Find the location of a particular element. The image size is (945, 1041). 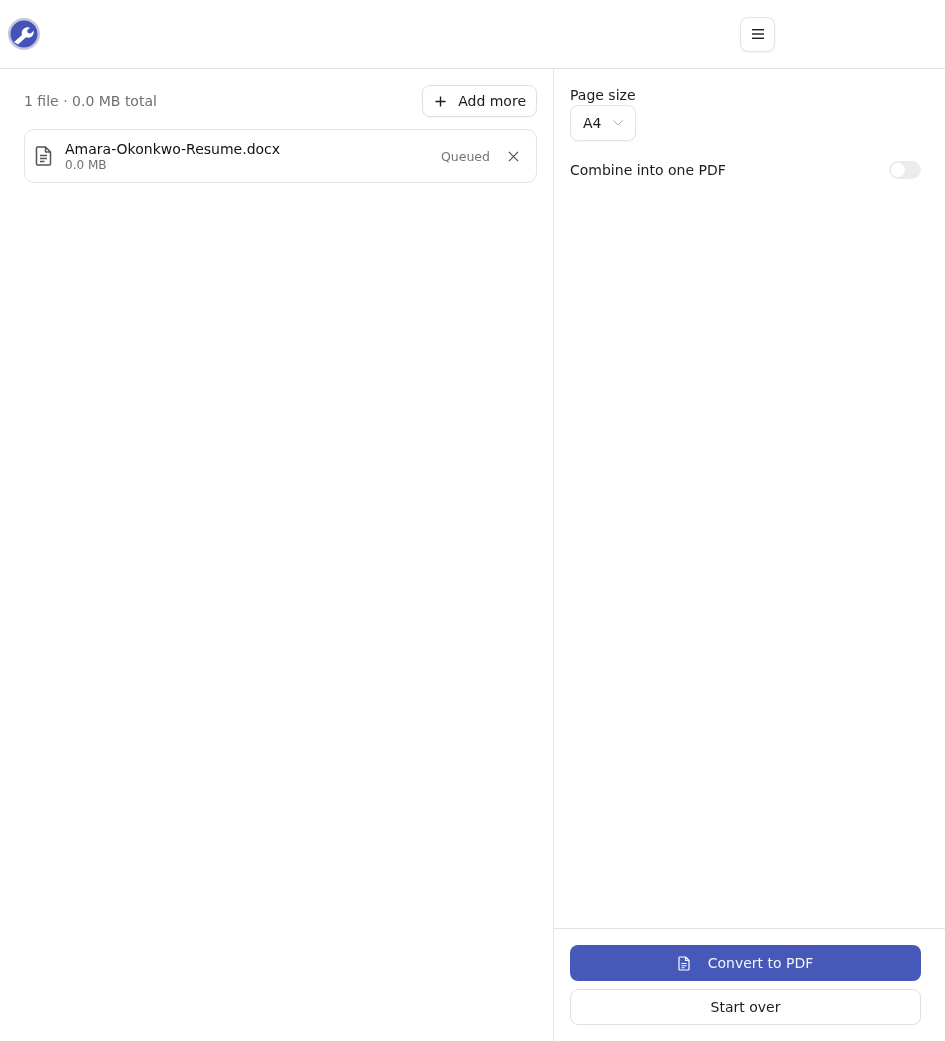

convert-button: Convert to PDF is located at coordinates (745, 963).